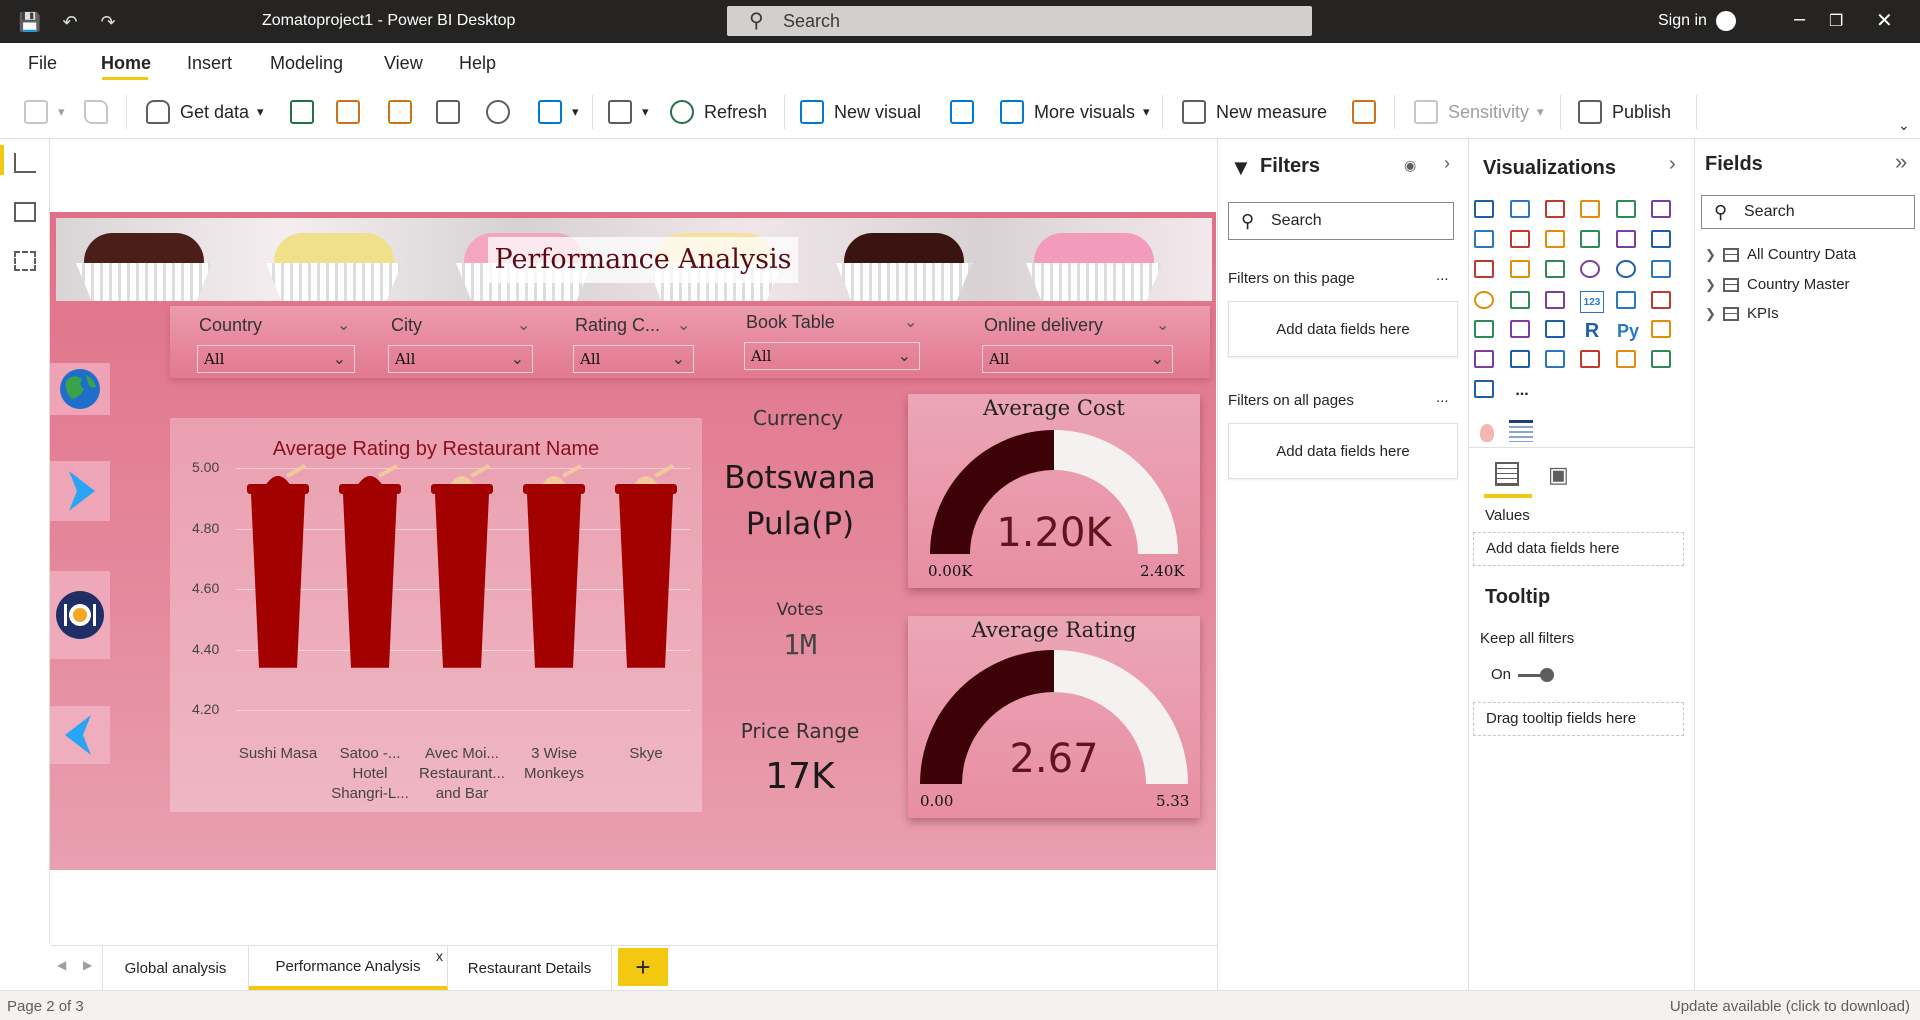  Describe the element at coordinates (1343, 329) in the screenshot. I see `page-filter-drop-zone: Add data fields here` at that location.